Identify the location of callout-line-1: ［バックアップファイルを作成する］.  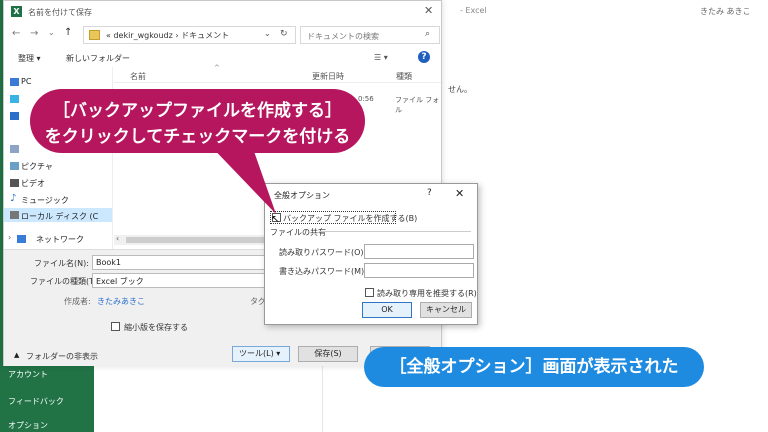
(197, 111).